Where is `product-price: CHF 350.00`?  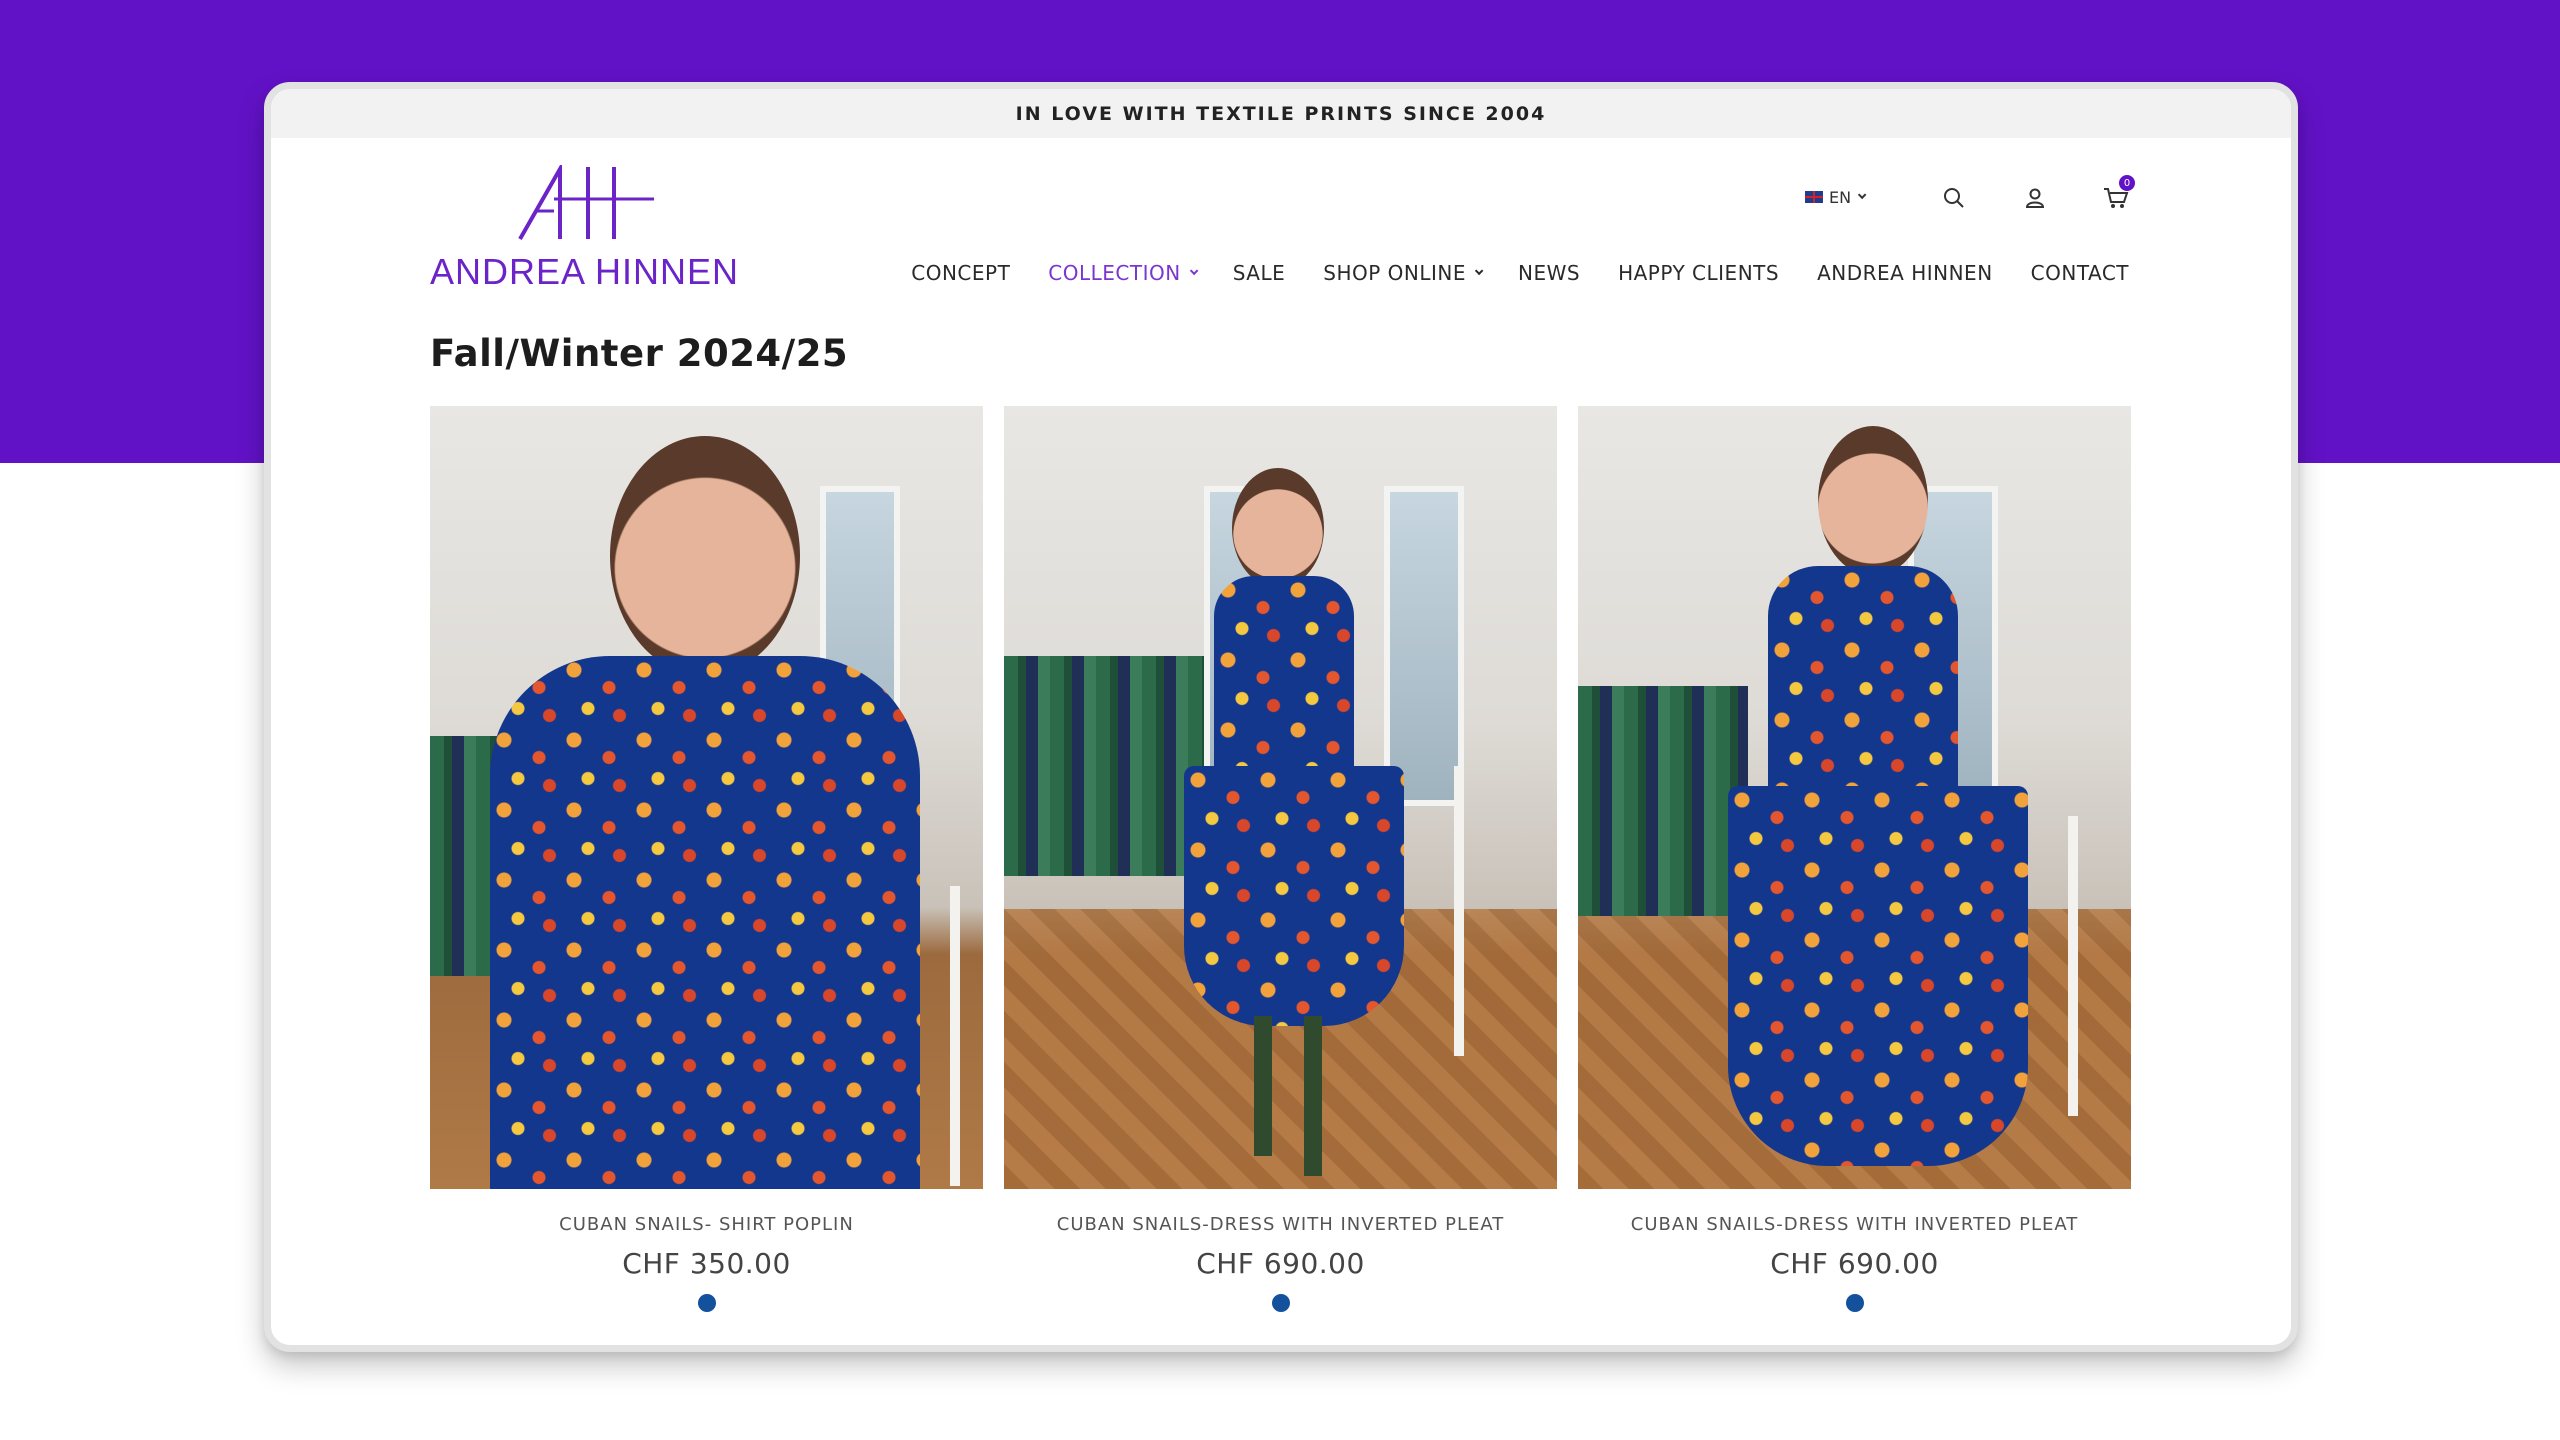
product-price: CHF 350.00 is located at coordinates (706, 1263).